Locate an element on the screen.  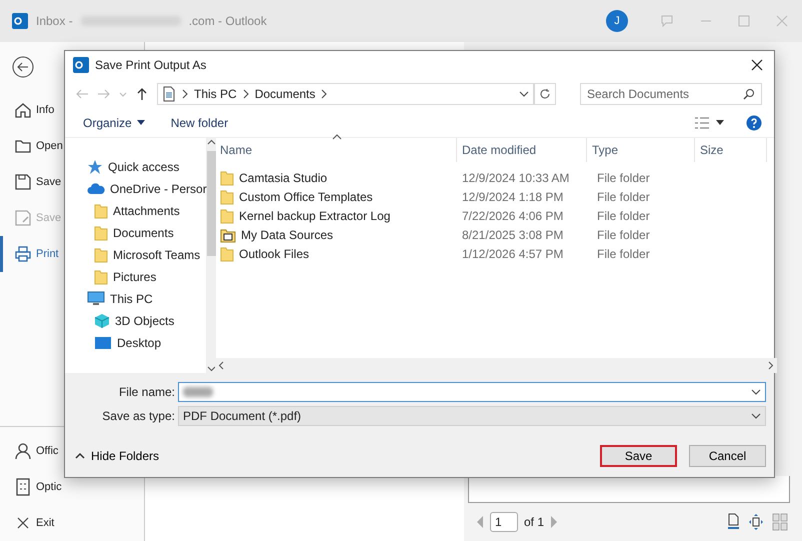
date-cell-text: 1/12/2026 4:57 PM is located at coordinates (512, 253).